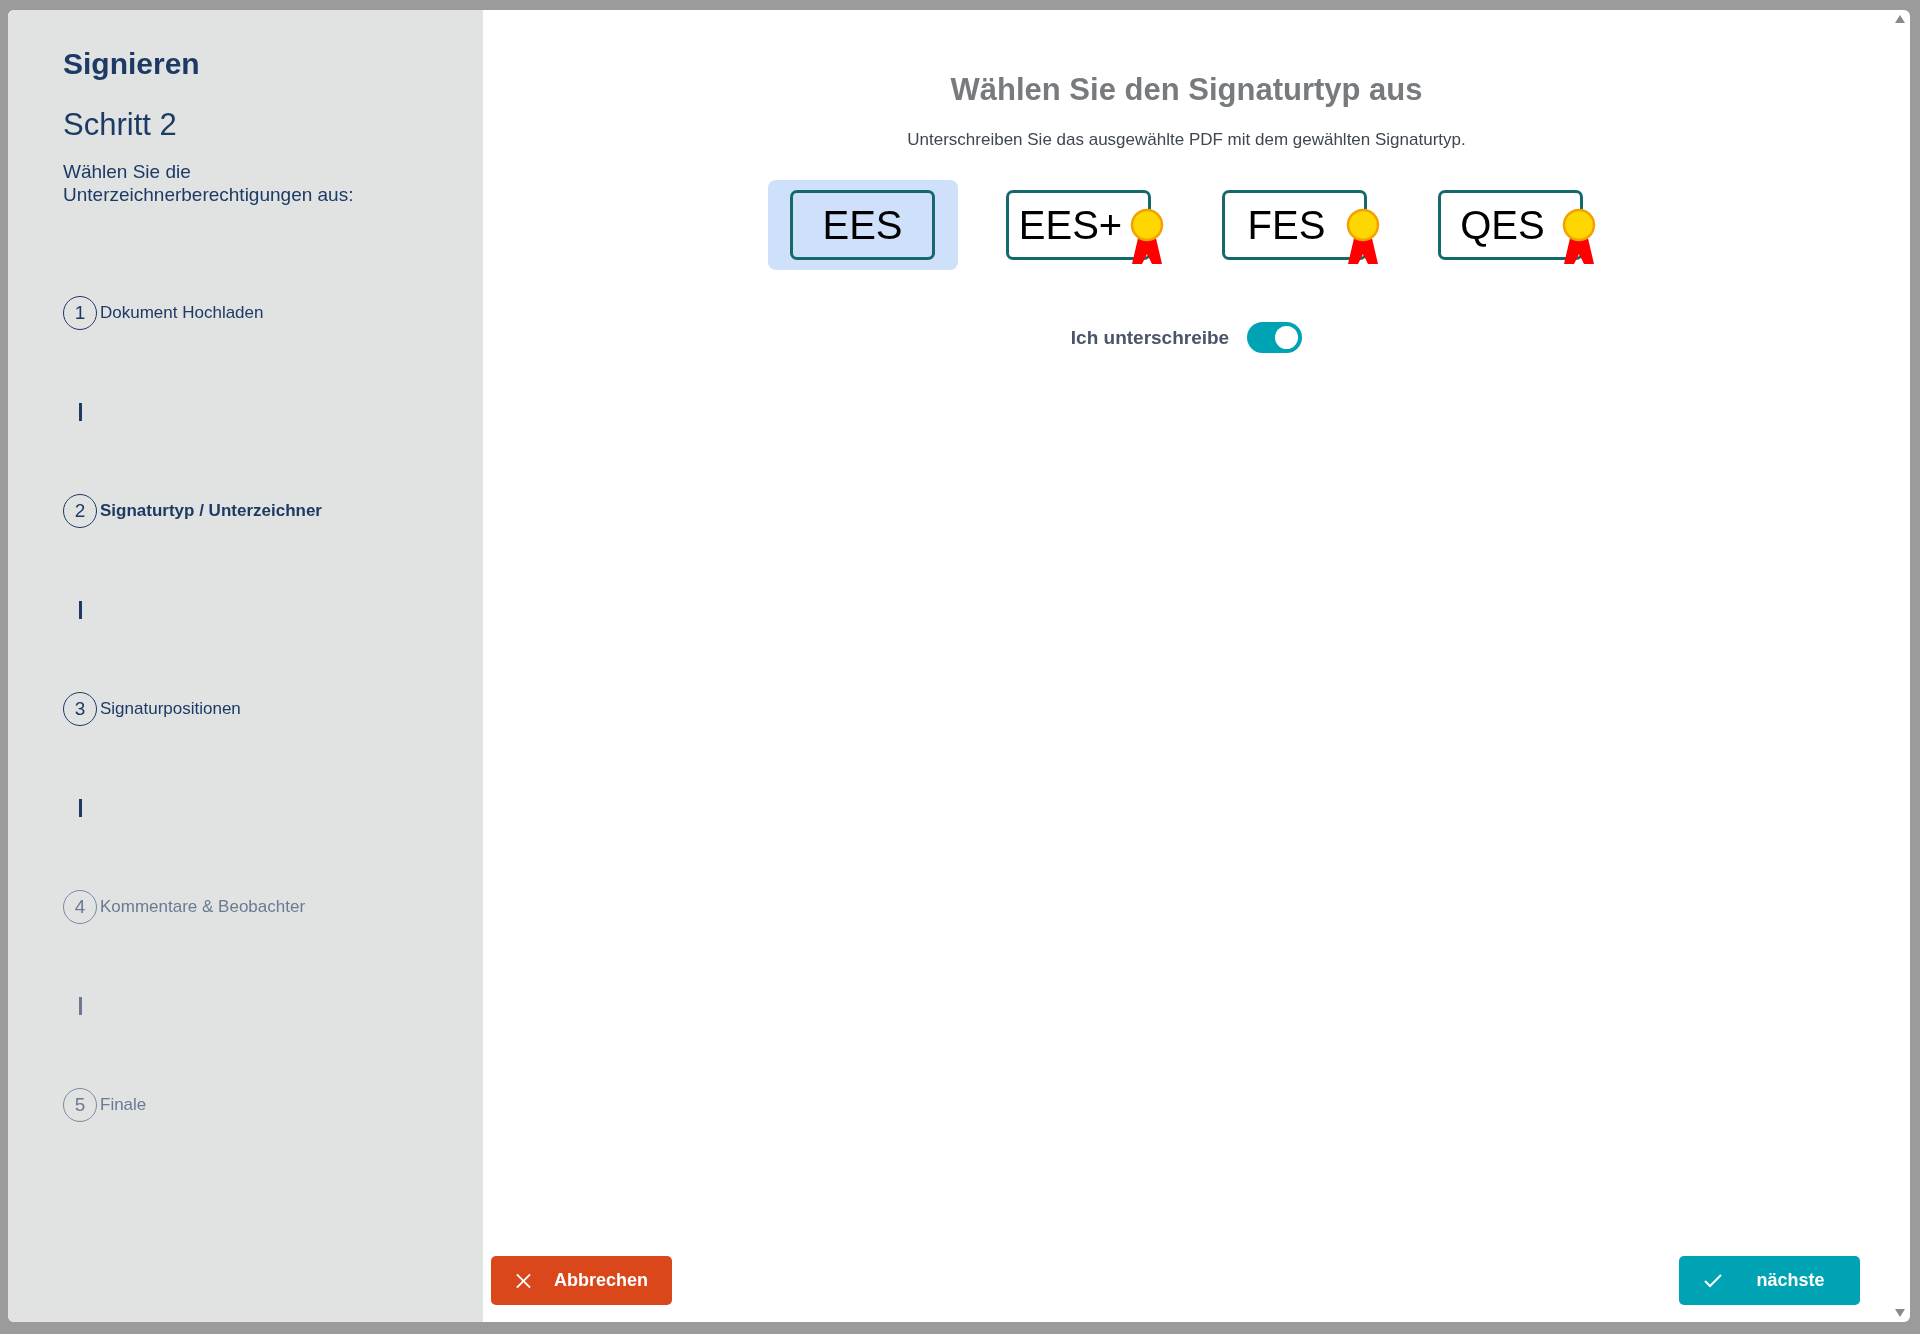 The width and height of the screenshot is (1920, 1334). Describe the element at coordinates (209, 184) in the screenshot. I see `instruction-text: Wählen Sie die Unterzeichnerberechtigungen aus:` at that location.